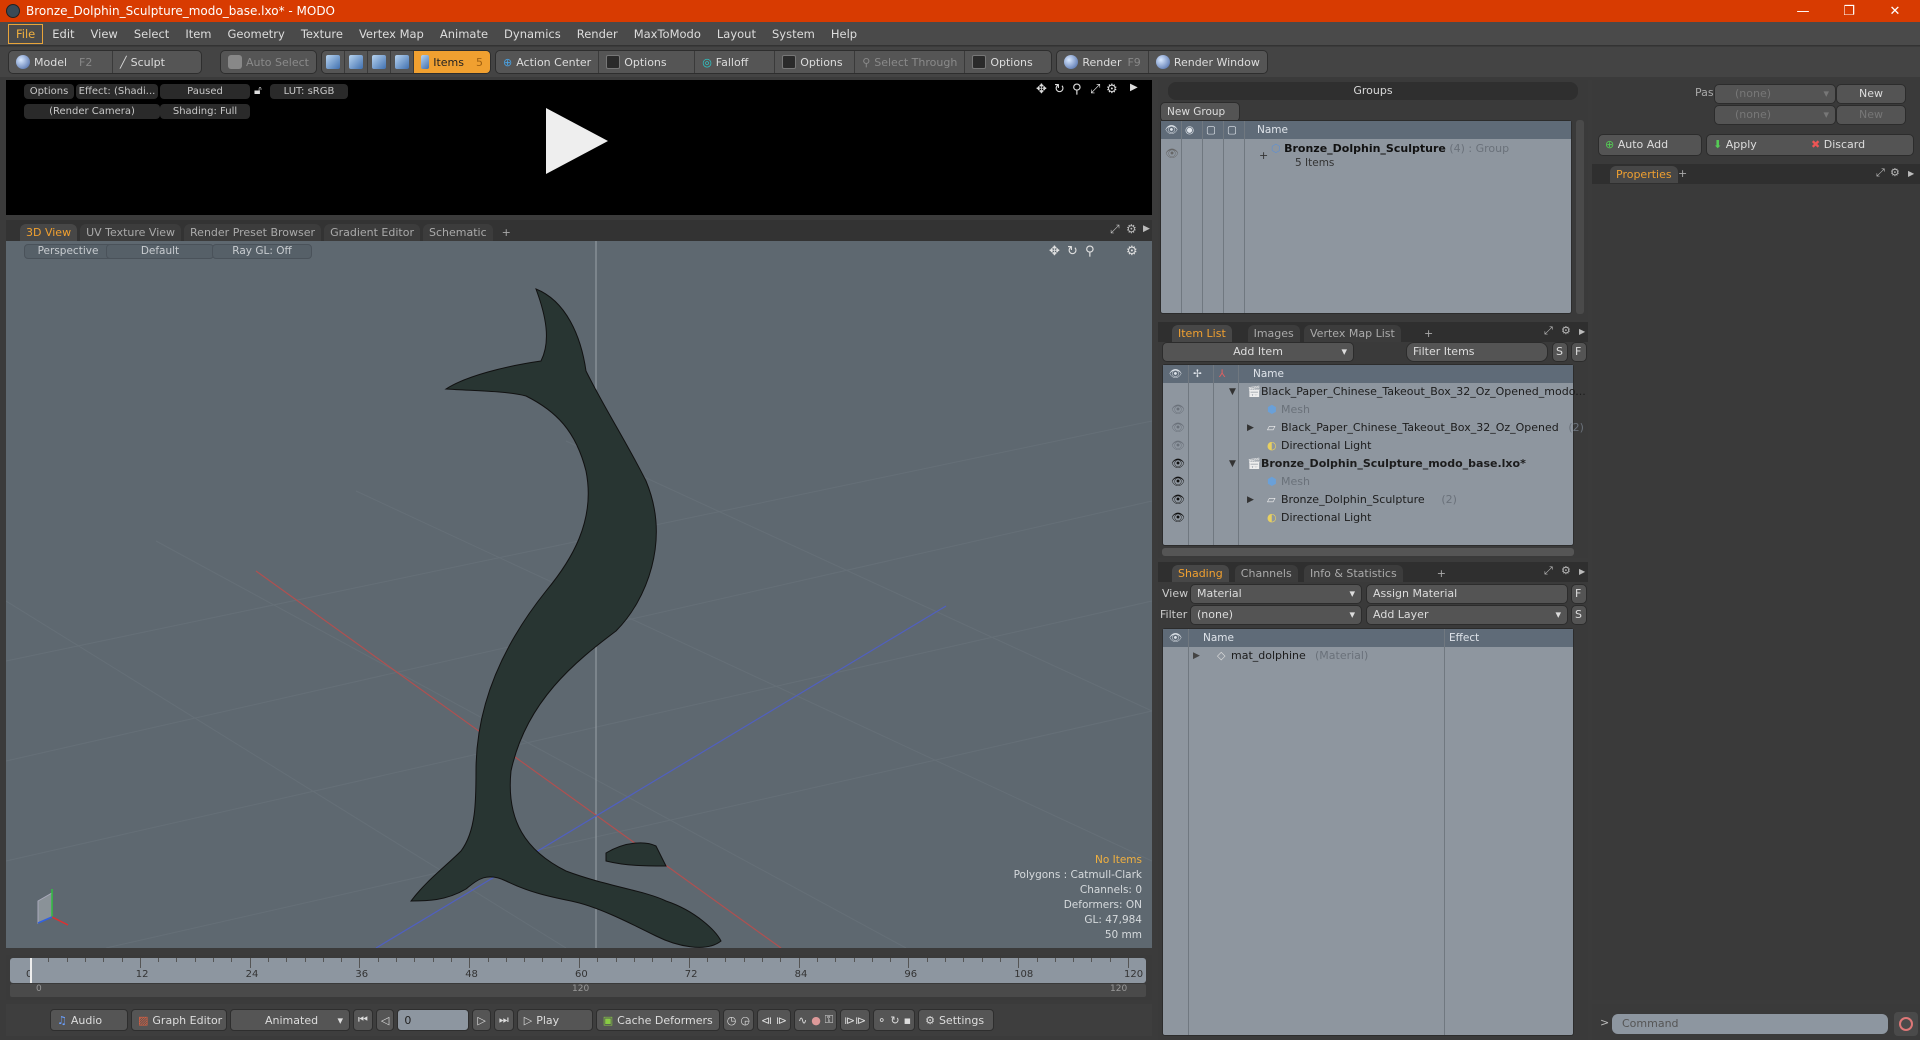 The image size is (1920, 1040). Describe the element at coordinates (503, 1020) in the screenshot. I see `go-to-end-button: ⏭` at that location.